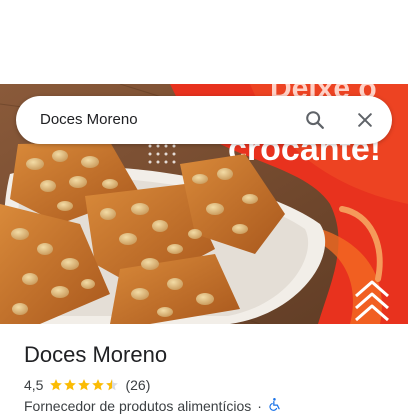  Describe the element at coordinates (204, 120) in the screenshot. I see `search-bar: Doces Moreno` at that location.